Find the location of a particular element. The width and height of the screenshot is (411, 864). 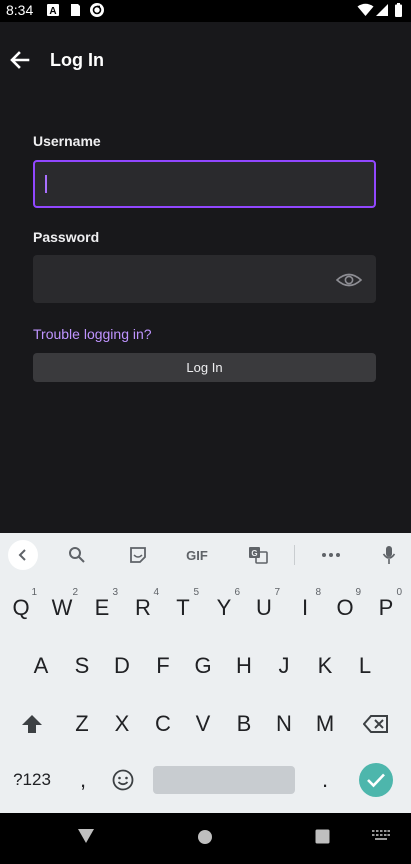

chevron-left-icon is located at coordinates (23, 555).